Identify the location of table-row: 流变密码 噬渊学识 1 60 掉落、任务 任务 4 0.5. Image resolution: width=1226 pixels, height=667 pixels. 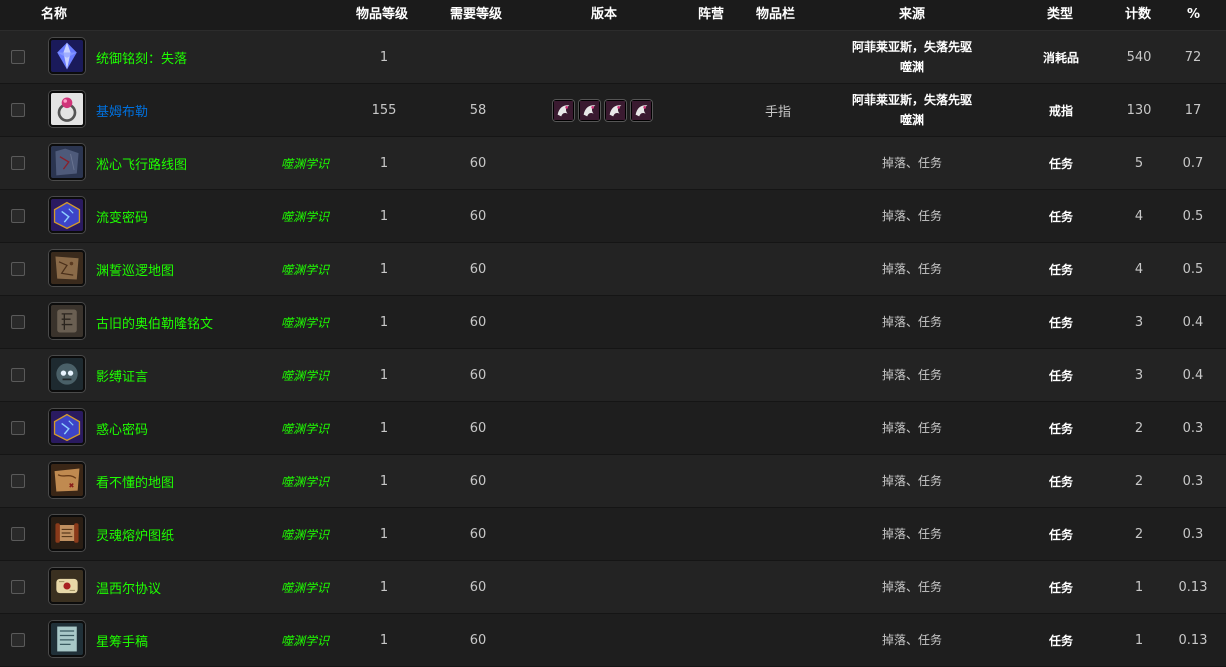
(613, 216).